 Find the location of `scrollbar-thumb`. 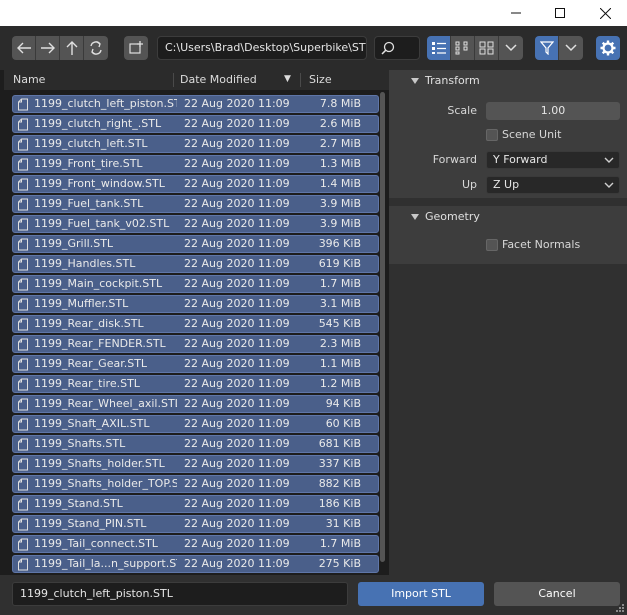

scrollbar-thumb is located at coordinates (382, 327).